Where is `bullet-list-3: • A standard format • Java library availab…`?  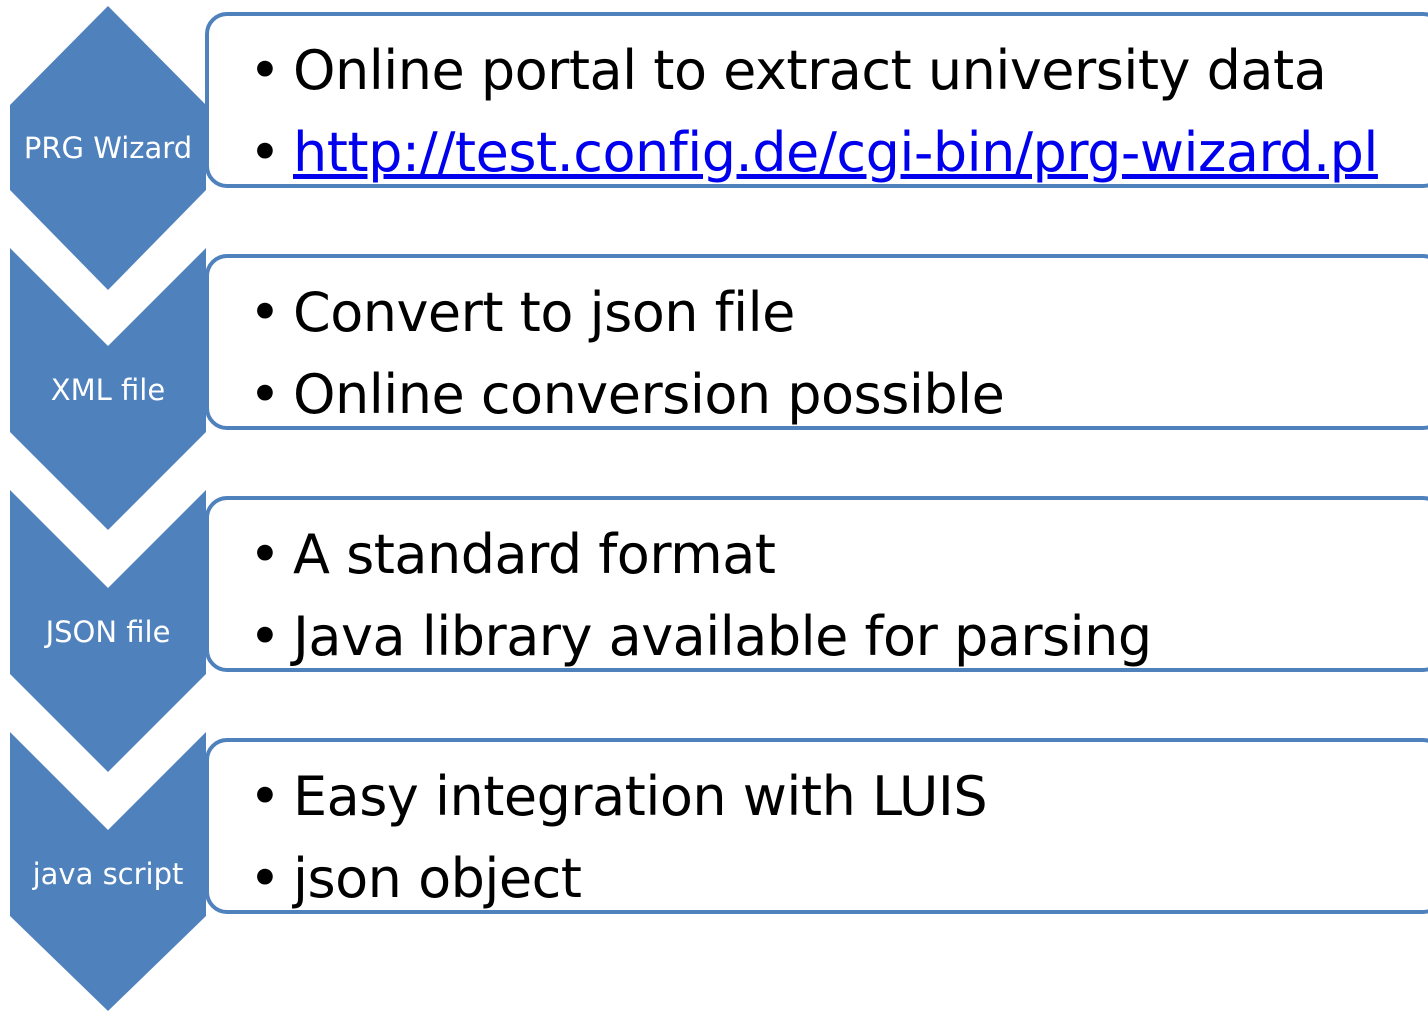
bullet-list-3: • A standard format • Java library availab… is located at coordinates (700, 596).